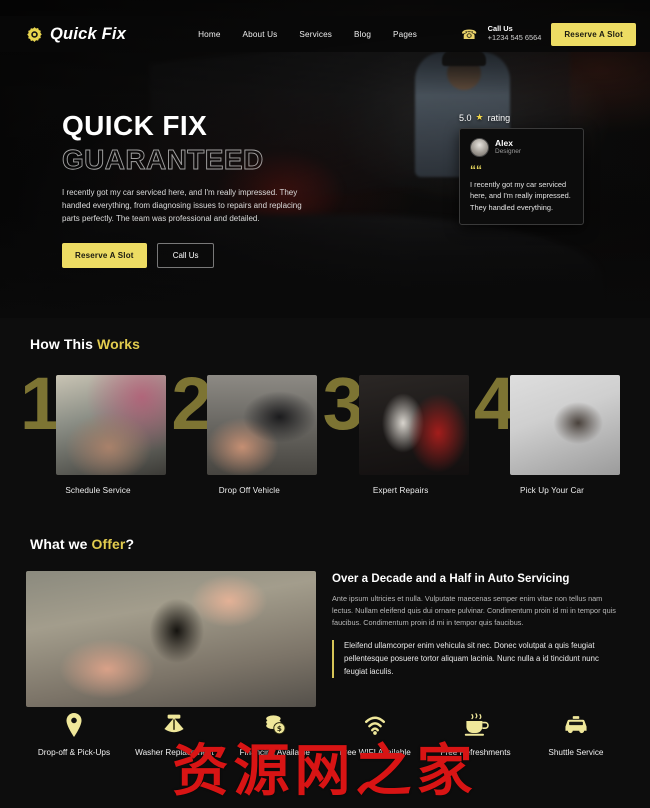 The image size is (650, 808). I want to click on work-step-2: 2 Drop Off Vehicle, so click(247, 430).